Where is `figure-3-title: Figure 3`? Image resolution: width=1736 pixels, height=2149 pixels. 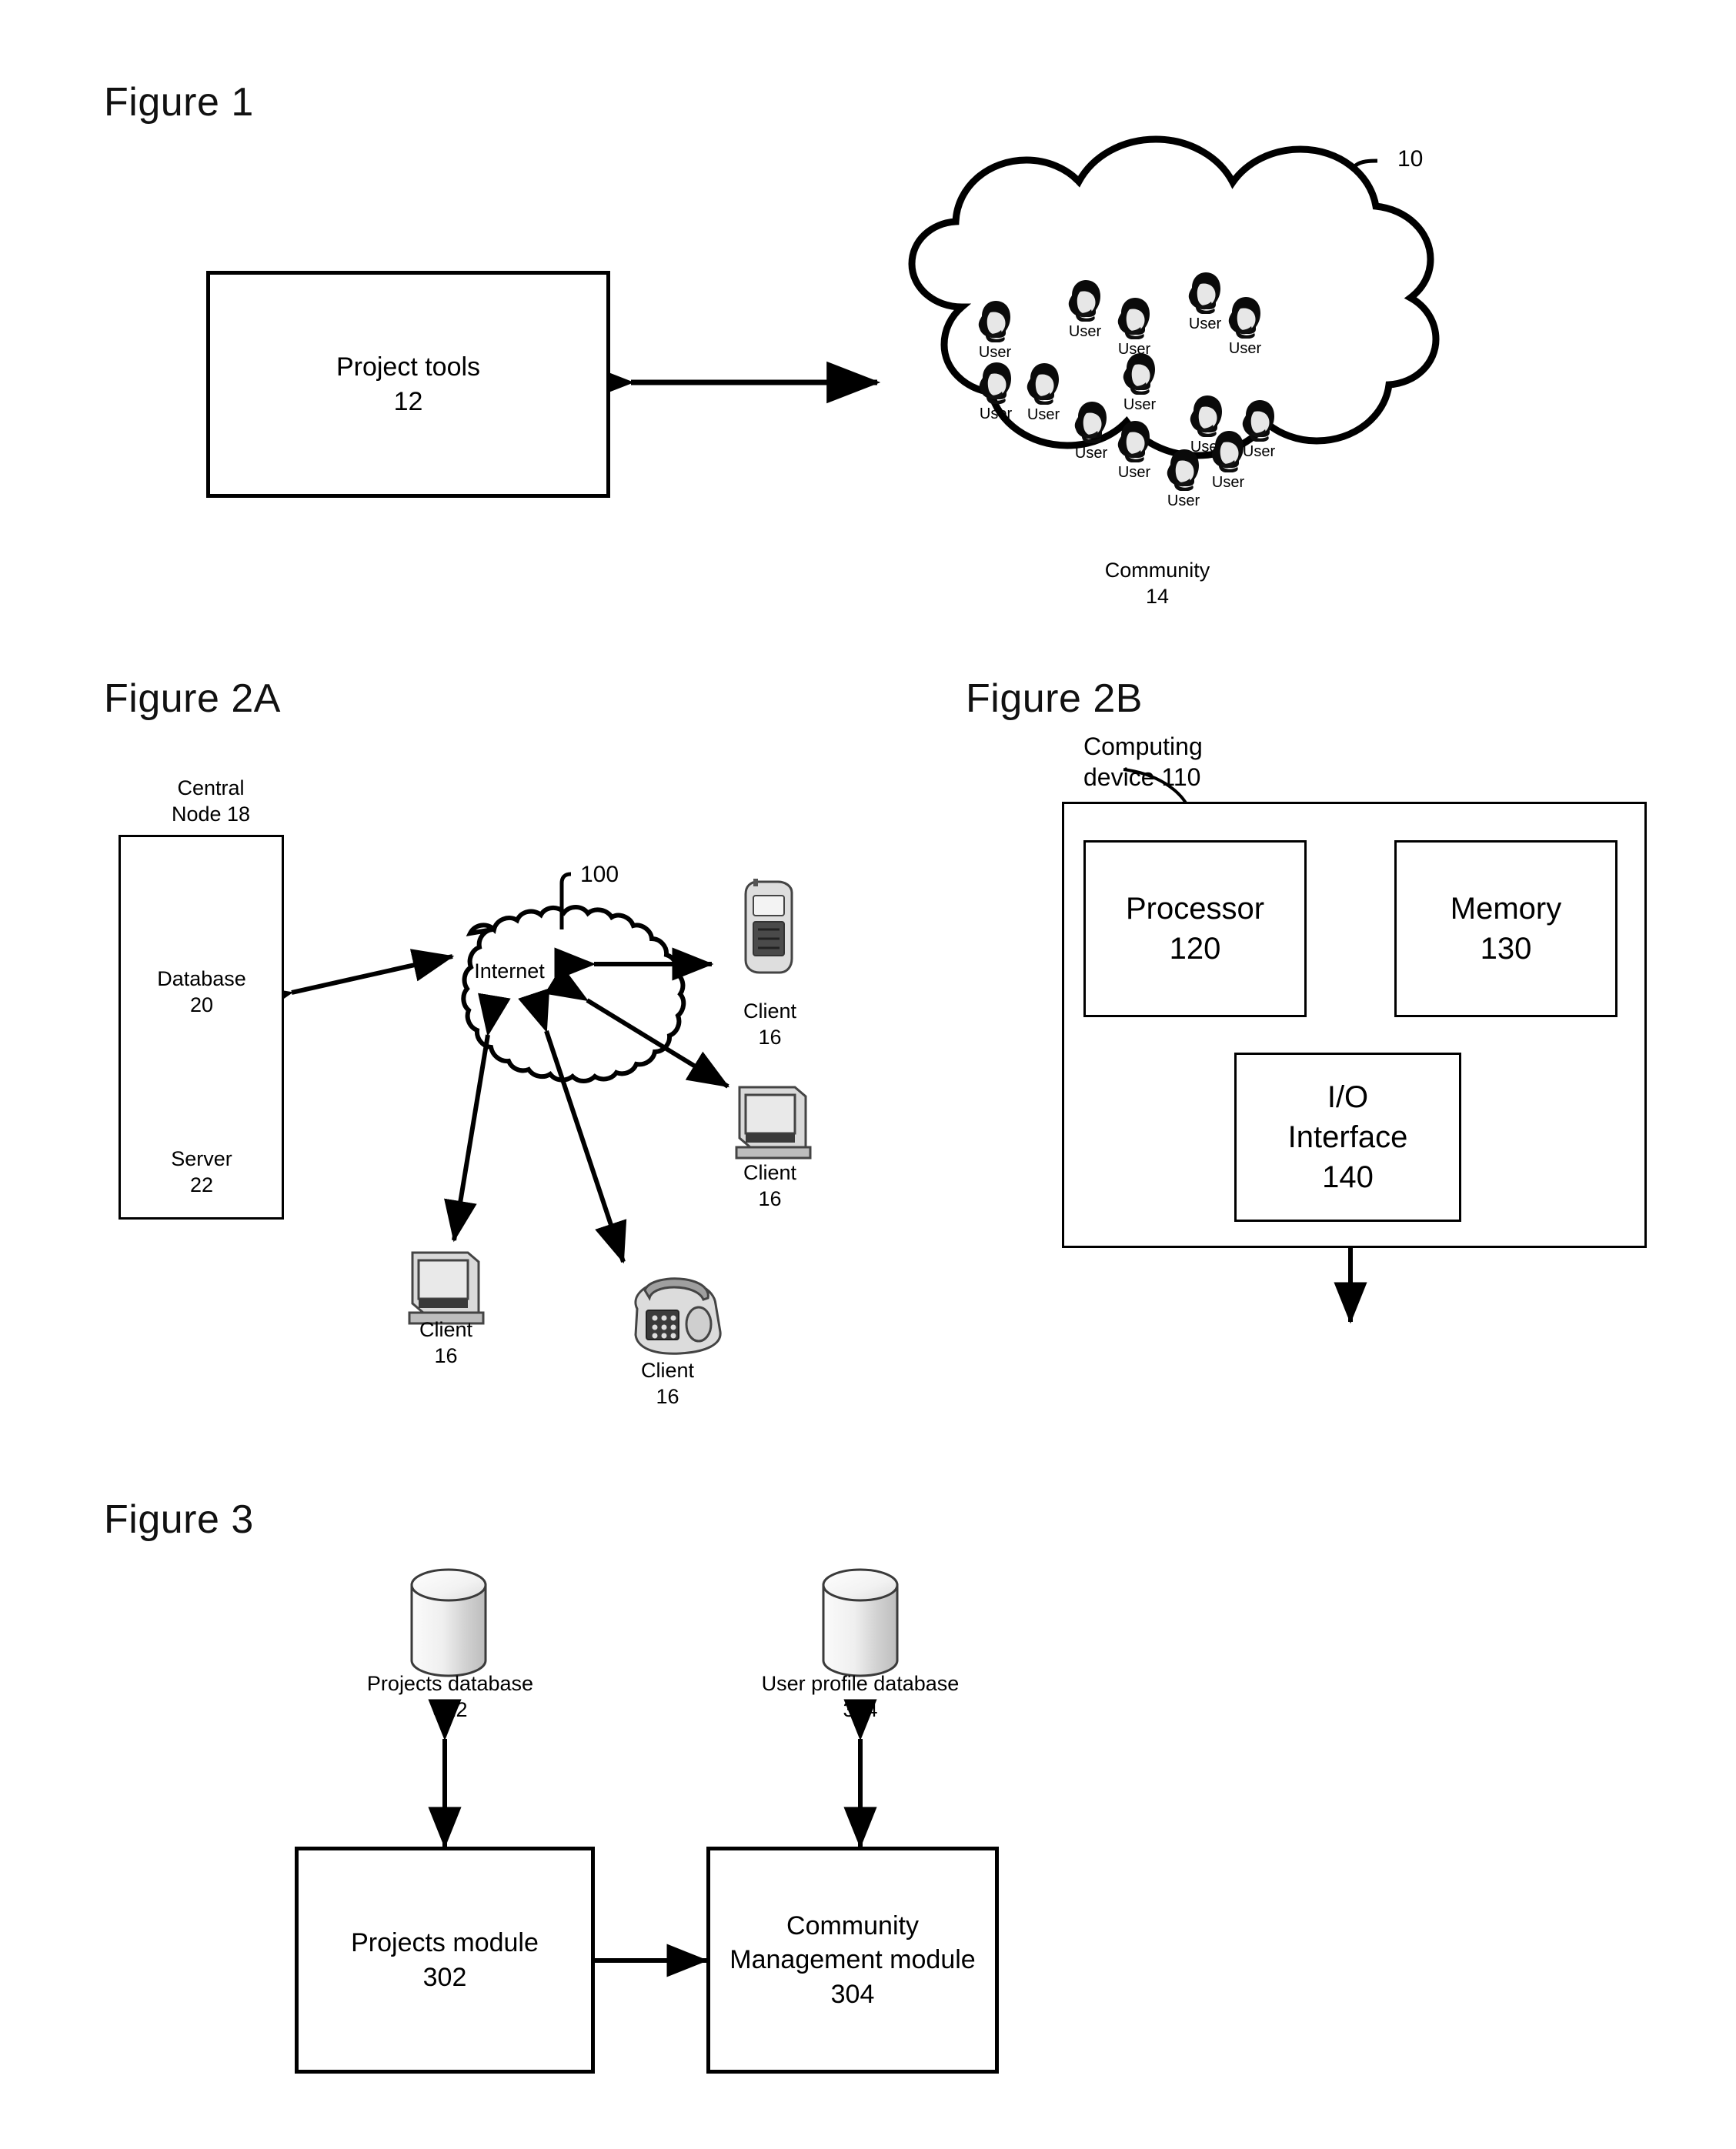
figure-3-title: Figure 3 is located at coordinates (179, 1519).